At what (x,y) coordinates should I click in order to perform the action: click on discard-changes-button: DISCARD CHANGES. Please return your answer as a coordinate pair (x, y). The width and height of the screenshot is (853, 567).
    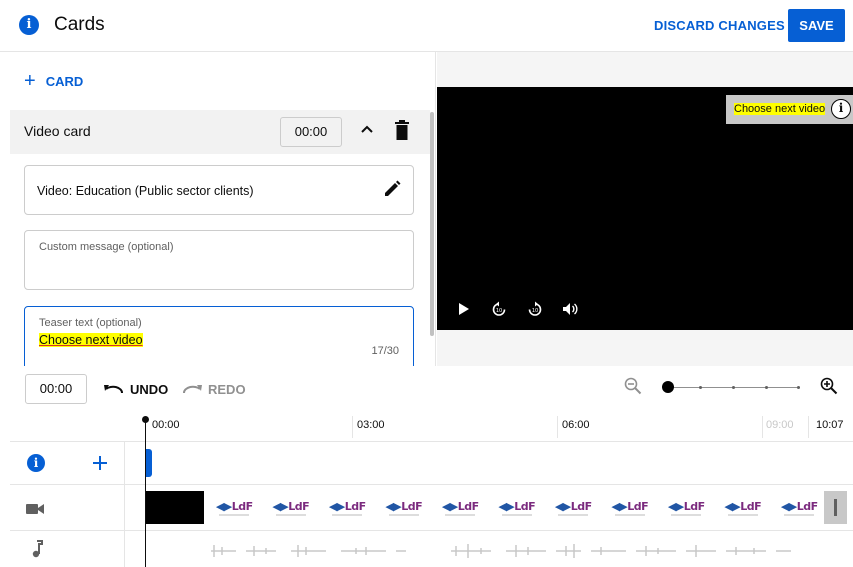
    Looking at the image, I should click on (719, 25).